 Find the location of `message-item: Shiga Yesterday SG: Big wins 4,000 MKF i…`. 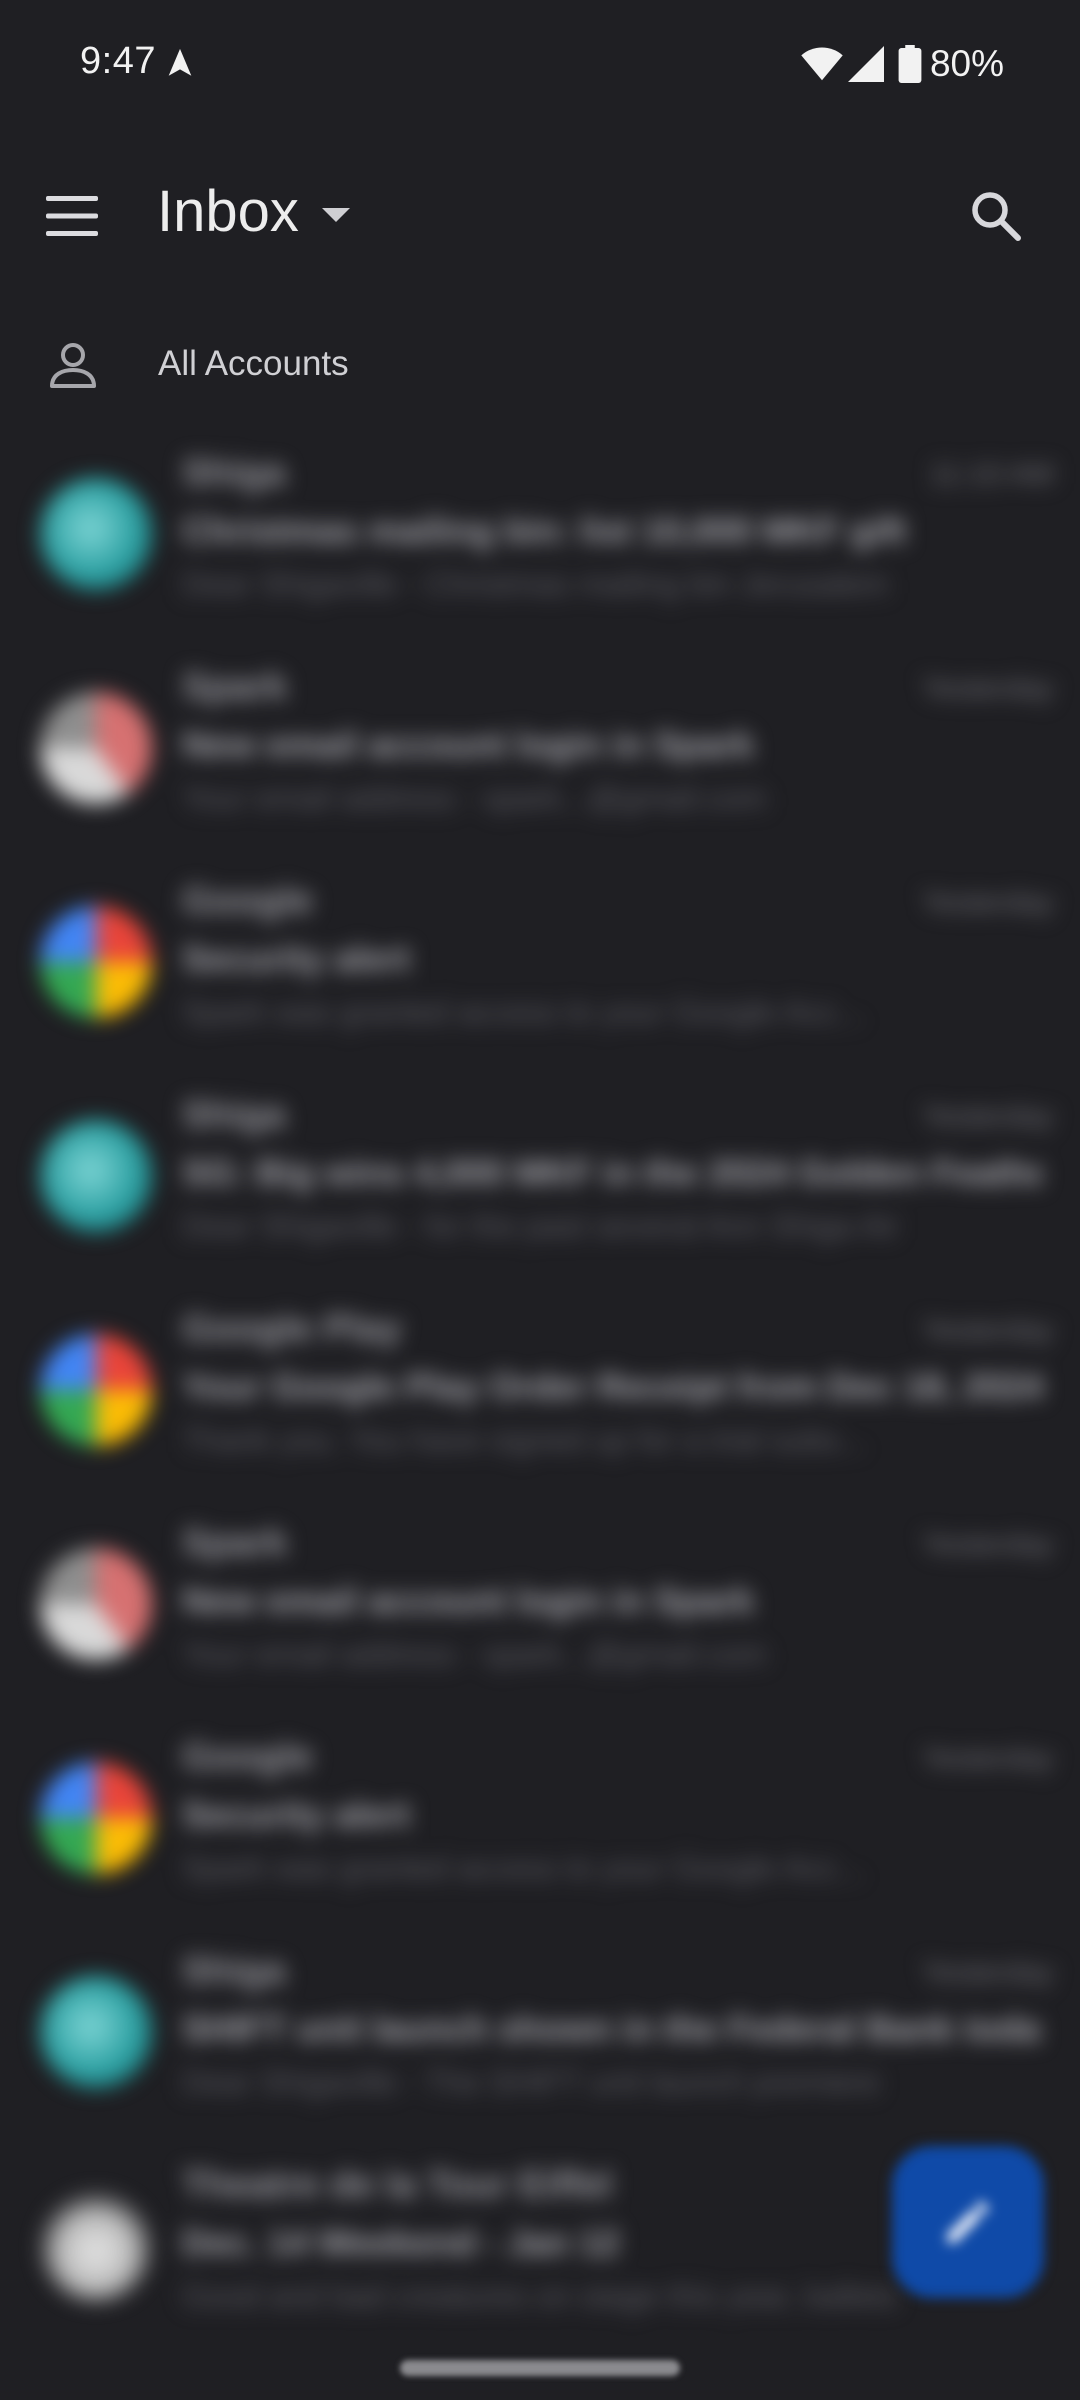

message-item: Shiga Yesterday SG: Big wins 4,000 MKF i… is located at coordinates (540, 1179).